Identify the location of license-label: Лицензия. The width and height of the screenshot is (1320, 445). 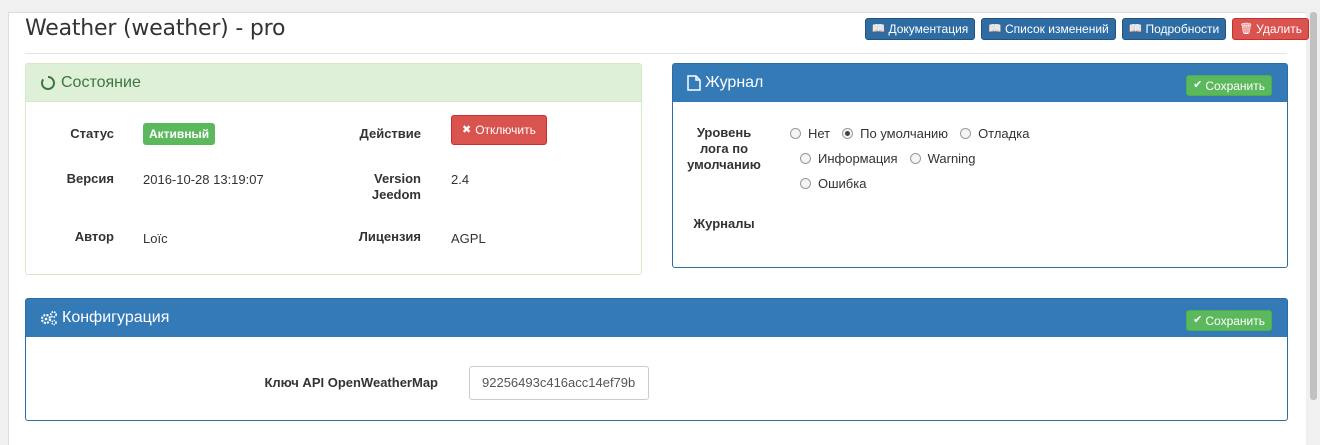
(389, 236).